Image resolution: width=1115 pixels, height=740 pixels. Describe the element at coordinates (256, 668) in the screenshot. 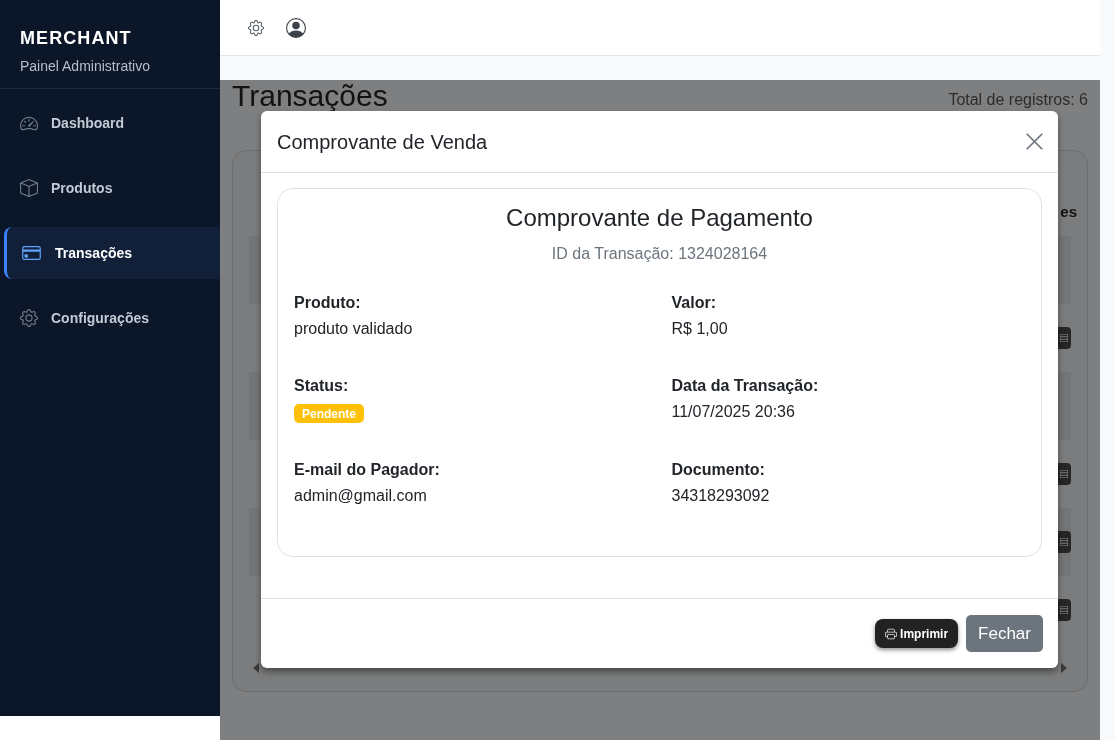

I see `scroll-left-icon` at that location.